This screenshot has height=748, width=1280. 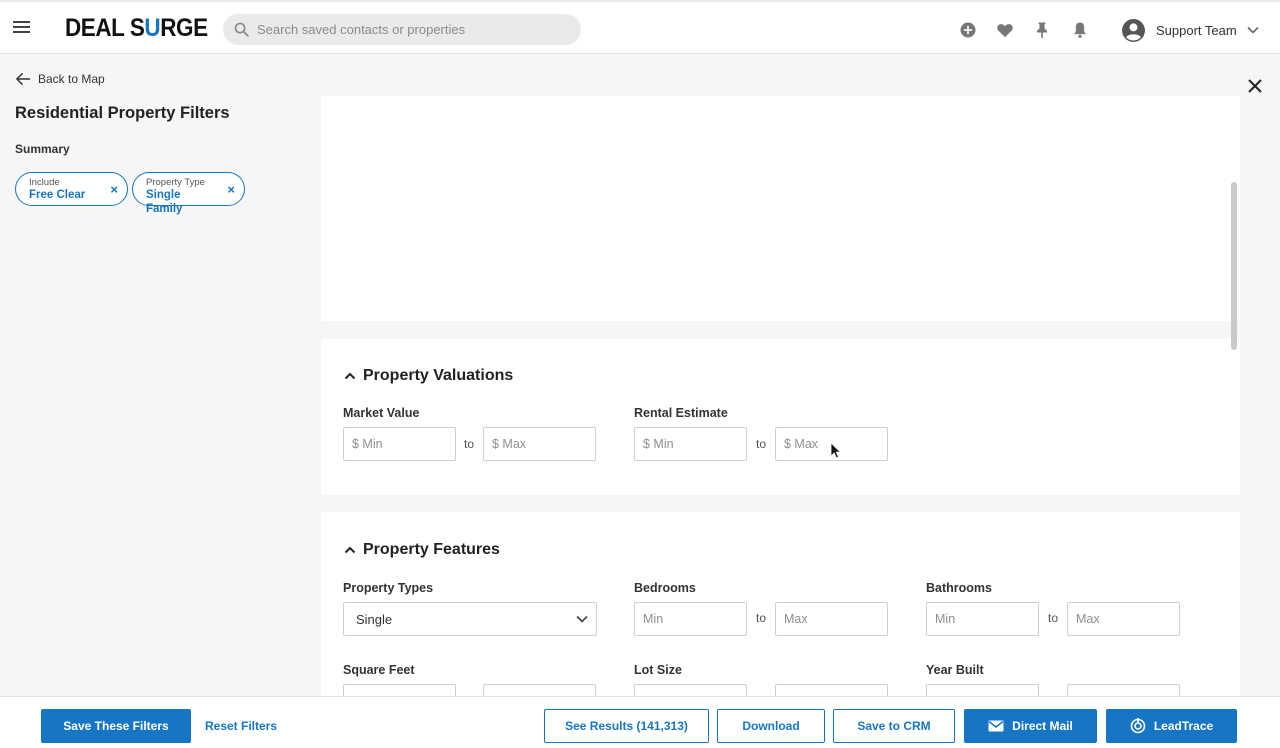 I want to click on pin-icon, so click(x=1042, y=30).